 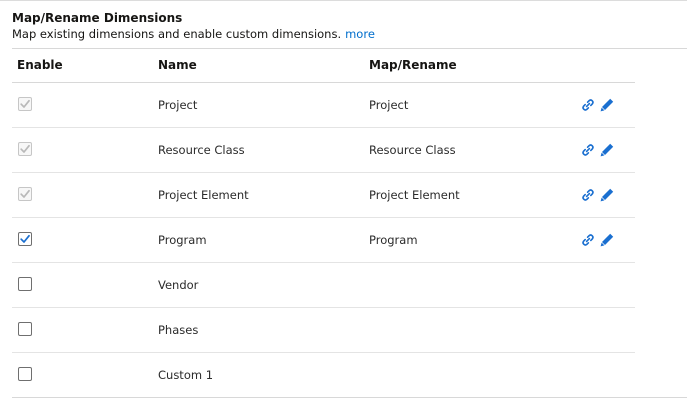 What do you see at coordinates (360, 34) in the screenshot?
I see `more-link: more` at bounding box center [360, 34].